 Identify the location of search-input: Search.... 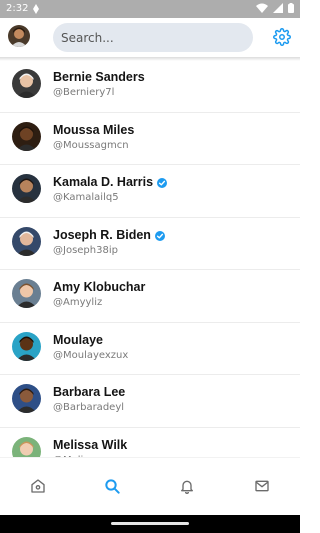
(153, 37).